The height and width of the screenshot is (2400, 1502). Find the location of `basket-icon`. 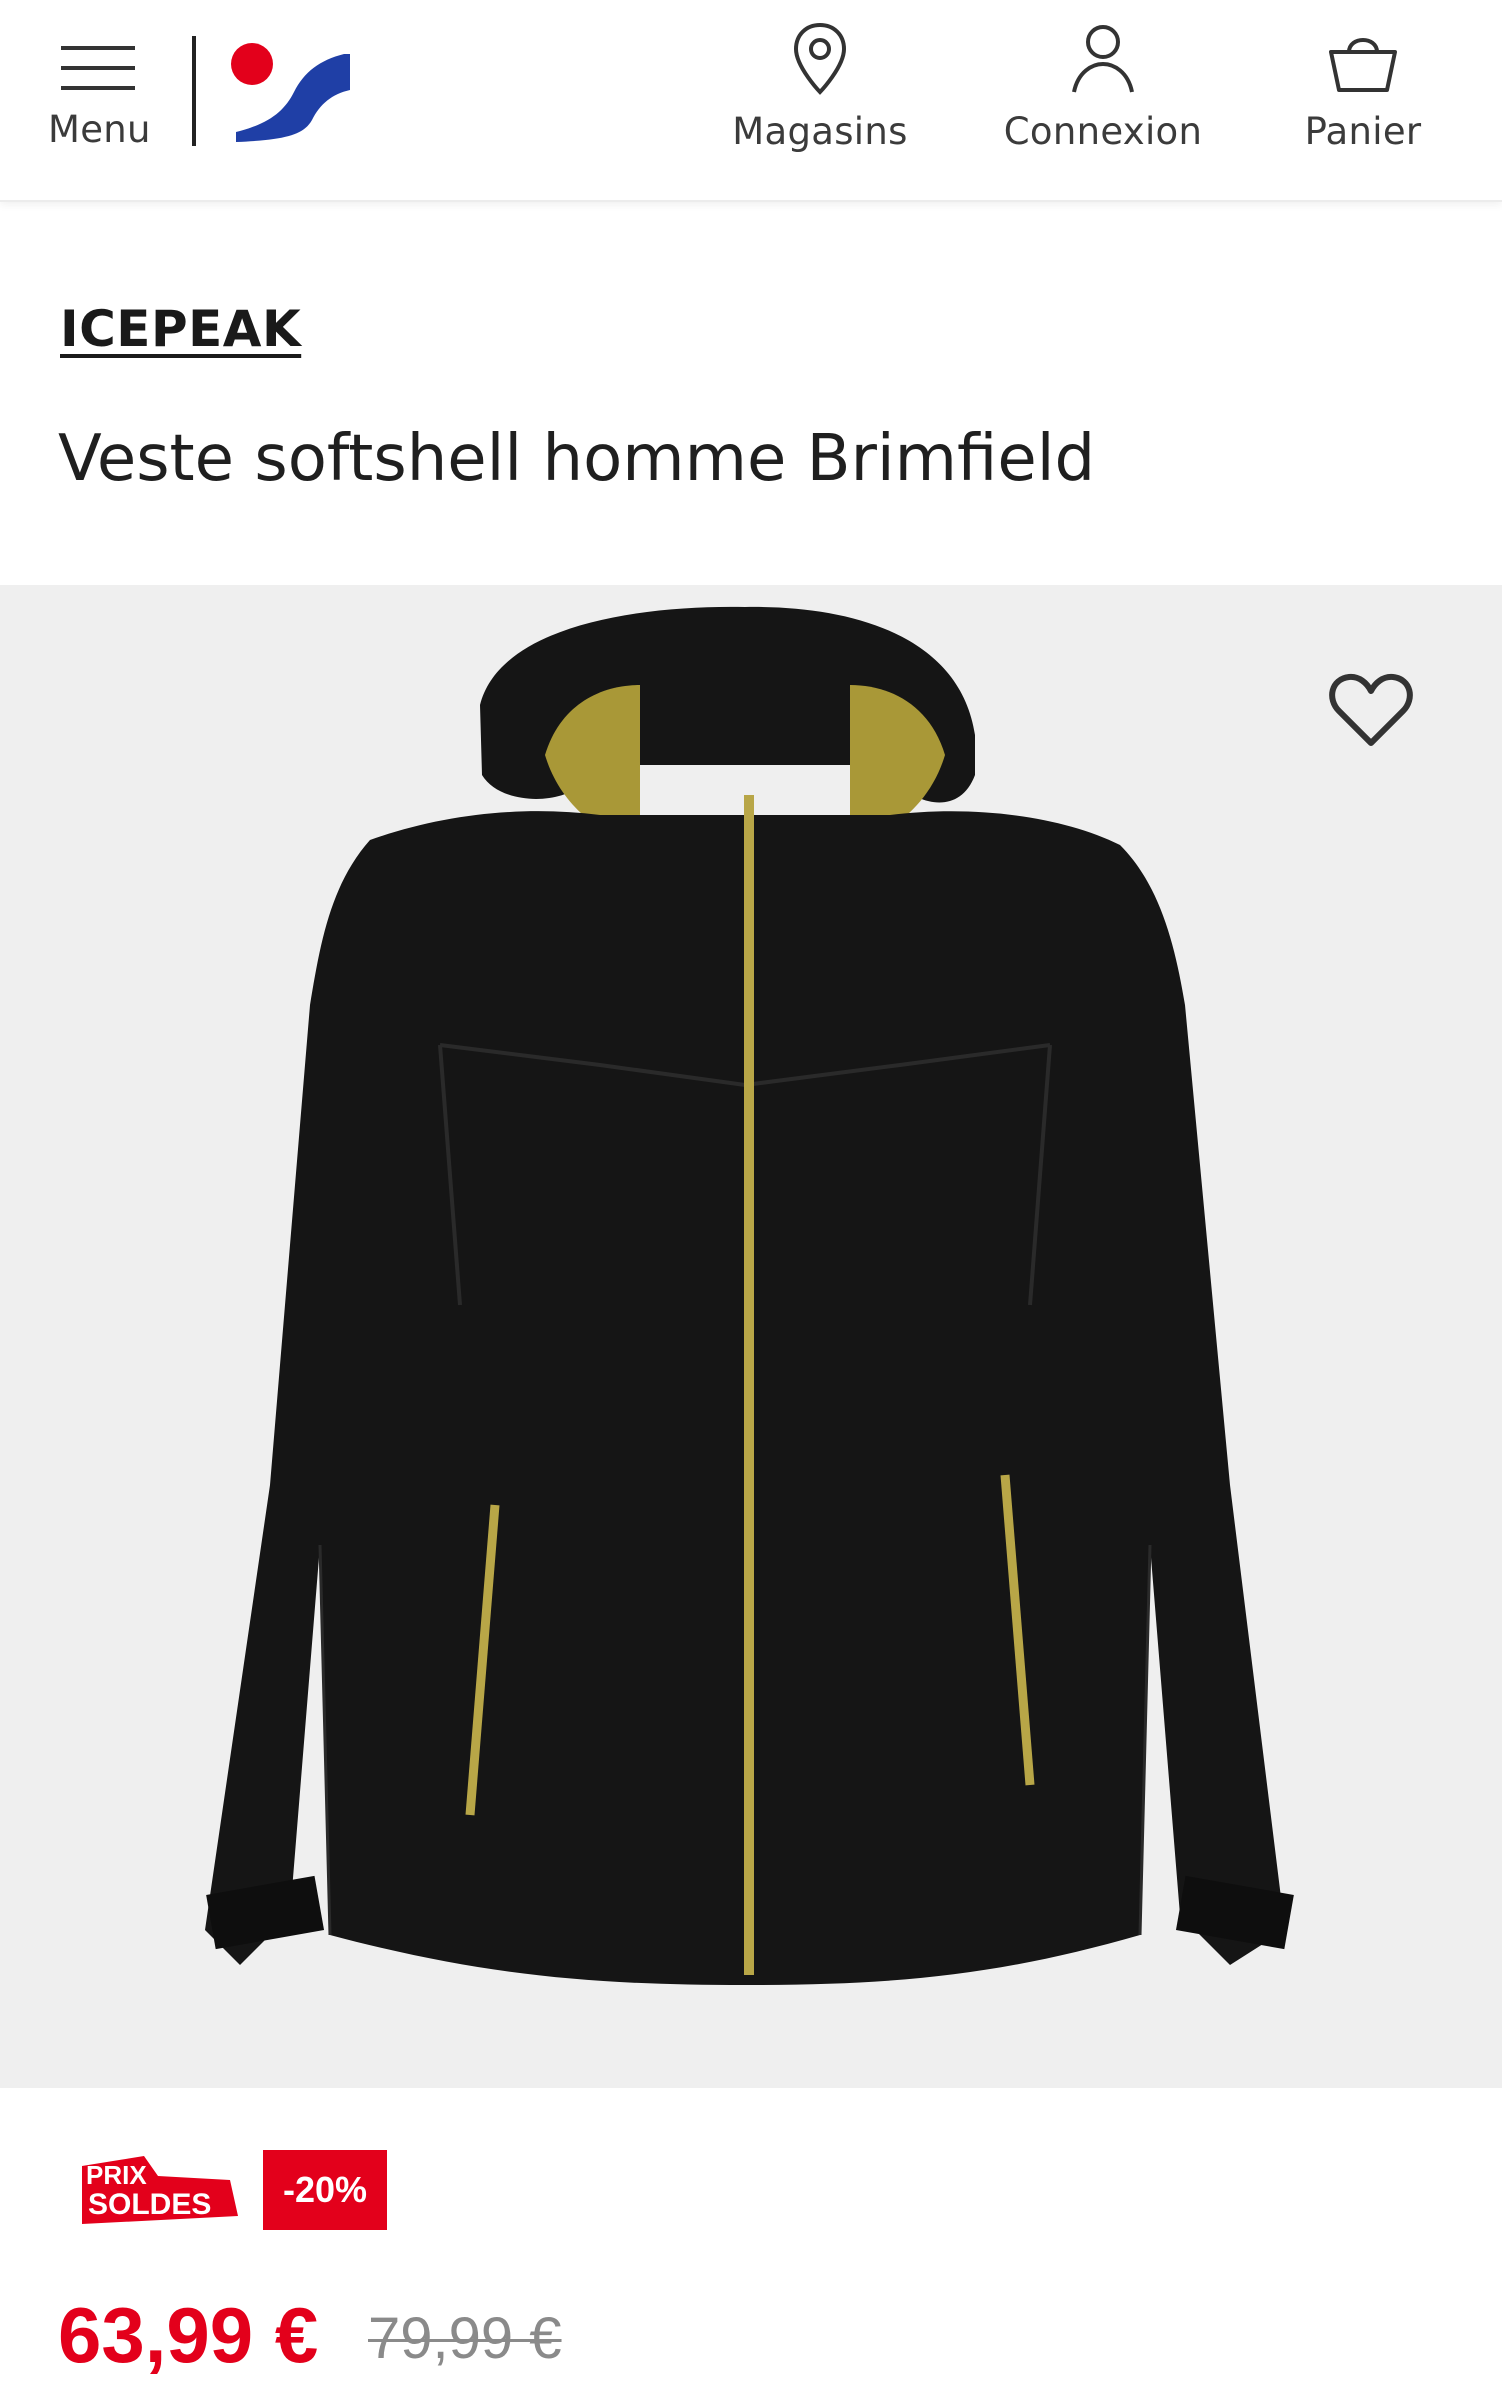

basket-icon is located at coordinates (1363, 65).